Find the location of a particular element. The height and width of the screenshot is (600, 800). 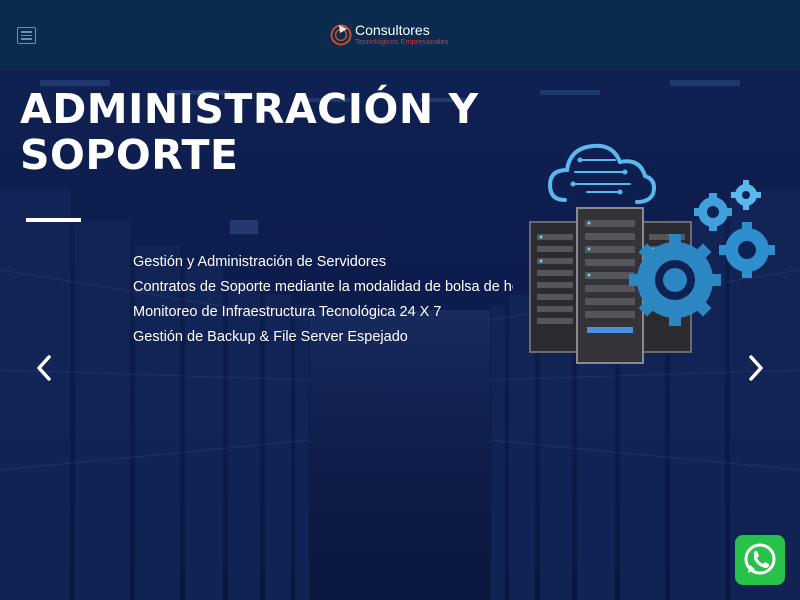

slide-title-line-1: ADMINISTRACIÓN Y is located at coordinates (249, 109).